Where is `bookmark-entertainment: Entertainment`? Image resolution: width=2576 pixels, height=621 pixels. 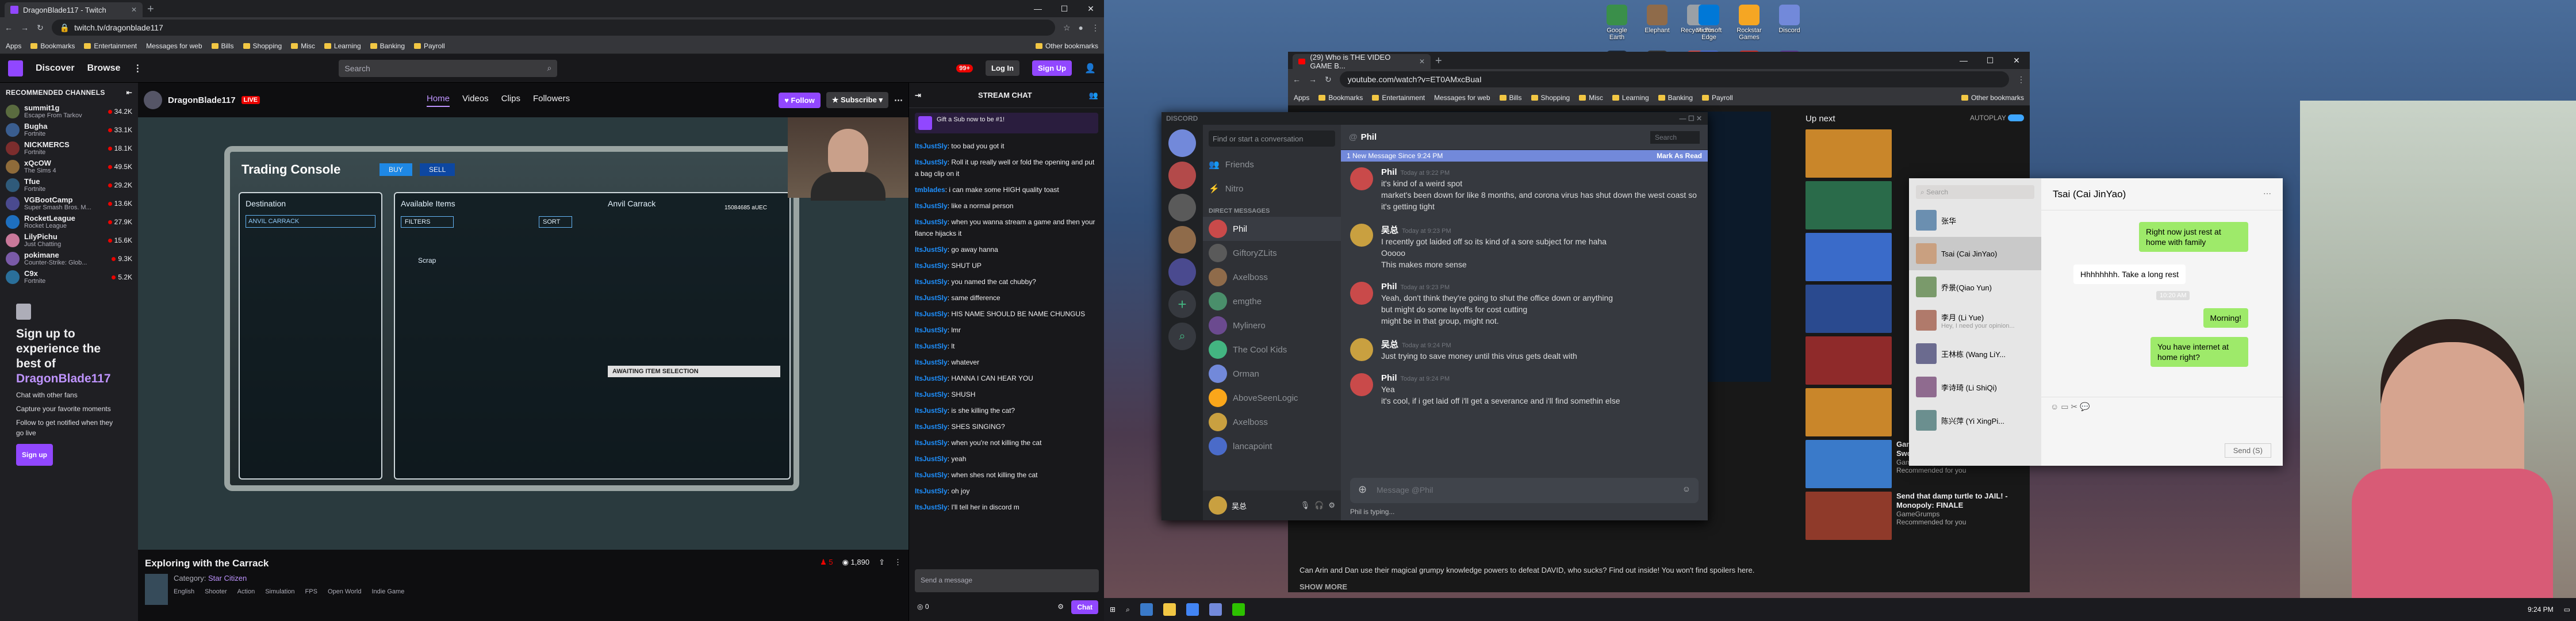
bookmark-entertainment: Entertainment is located at coordinates (110, 46).